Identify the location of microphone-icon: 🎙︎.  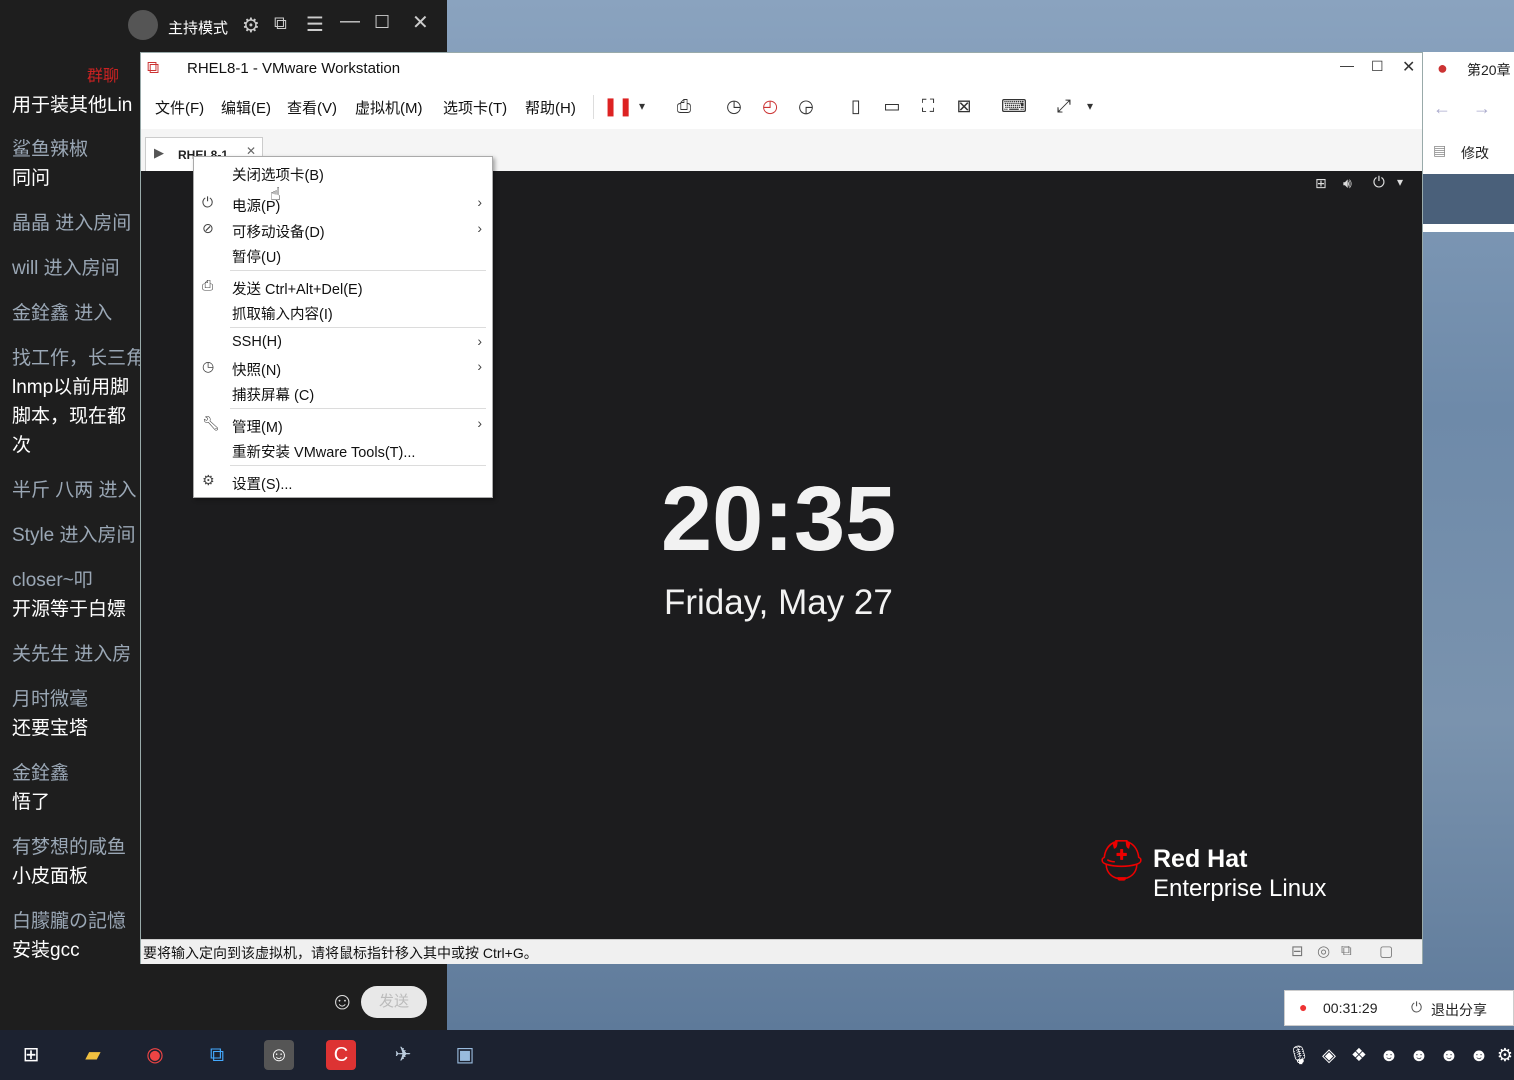
(1299, 1055).